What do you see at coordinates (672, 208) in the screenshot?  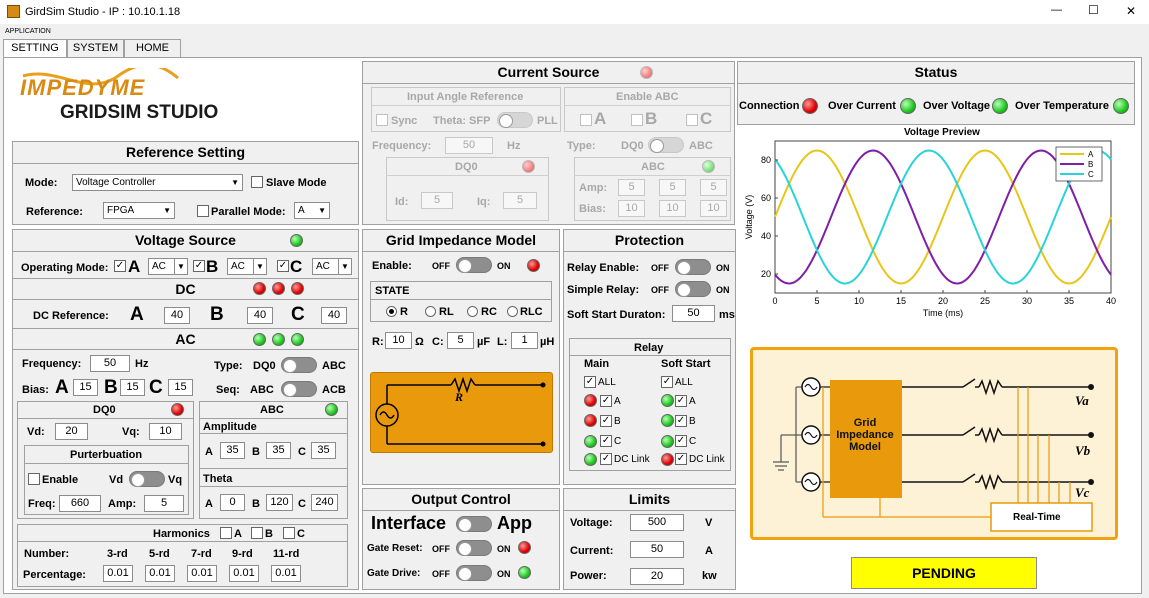 I see `current-bias-b: 10` at bounding box center [672, 208].